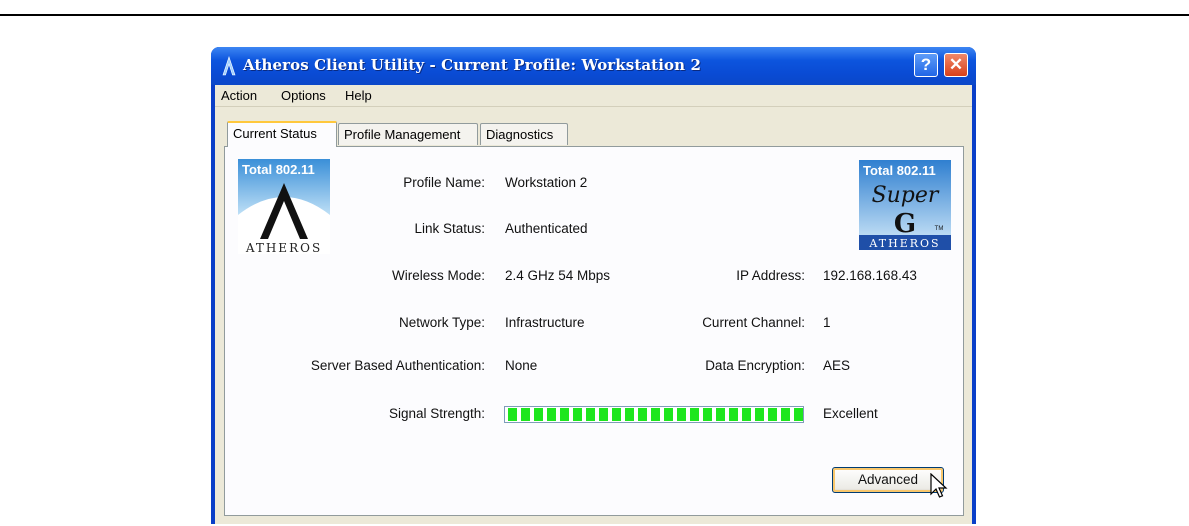 This screenshot has width=1189, height=526. Describe the element at coordinates (282, 134) in the screenshot. I see `tab-current-status: Current Status` at that location.